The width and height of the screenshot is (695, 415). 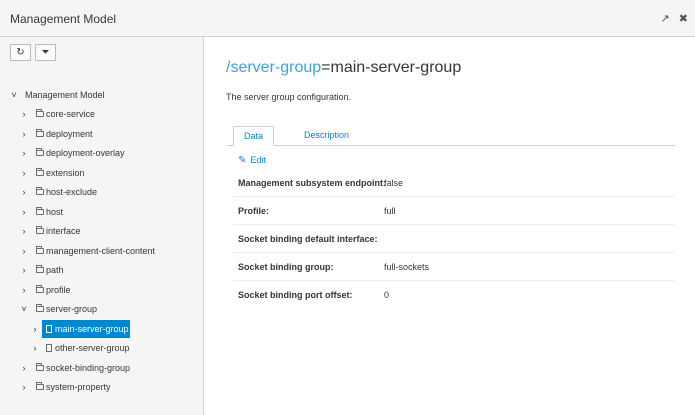 I want to click on close-icon: ✖, so click(x=683, y=19).